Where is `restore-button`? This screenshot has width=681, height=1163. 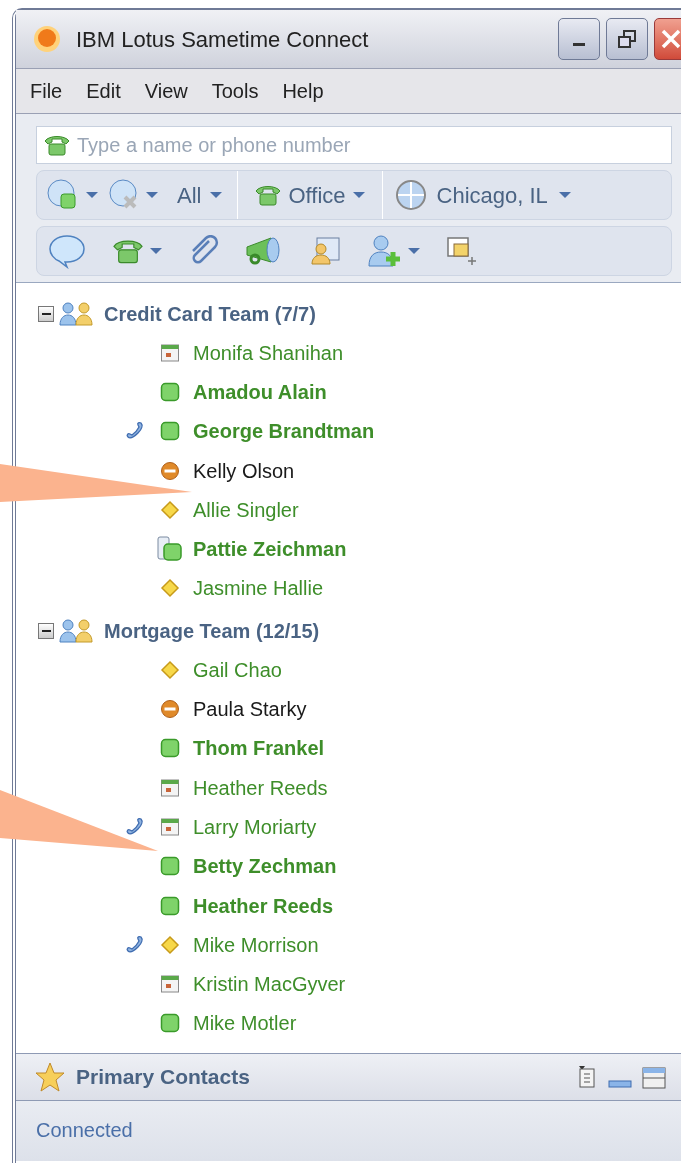
restore-button is located at coordinates (627, 39).